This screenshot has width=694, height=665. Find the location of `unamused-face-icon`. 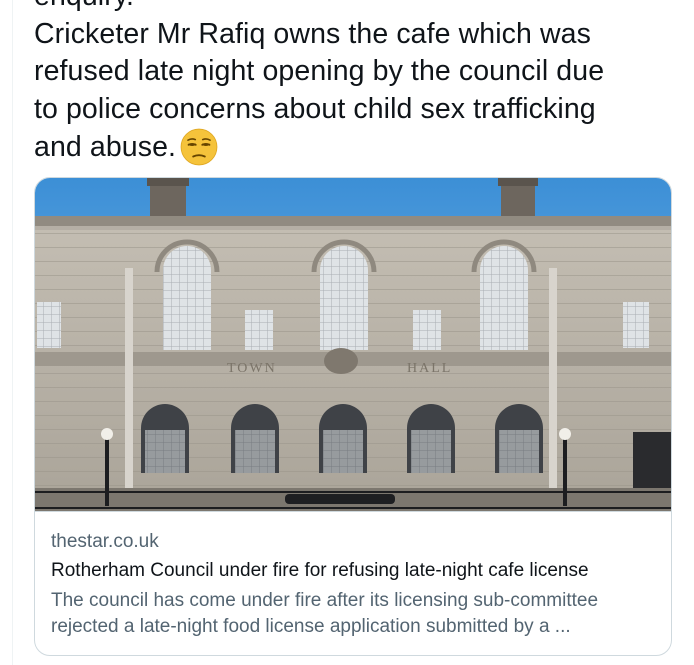

unamused-face-icon is located at coordinates (199, 147).